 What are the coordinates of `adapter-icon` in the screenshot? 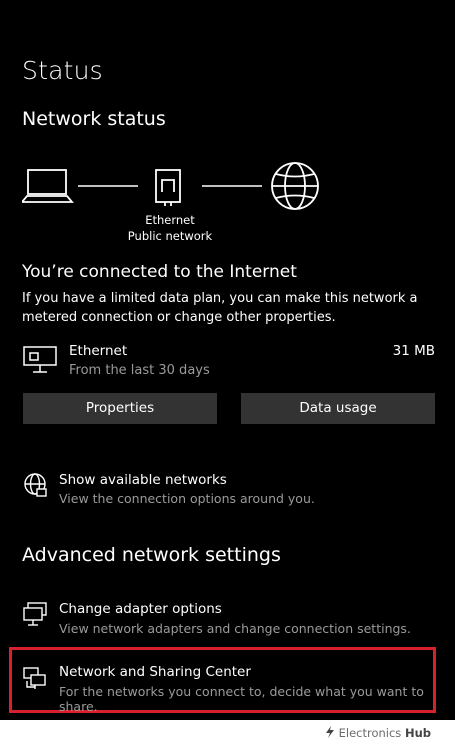 It's located at (35, 614).